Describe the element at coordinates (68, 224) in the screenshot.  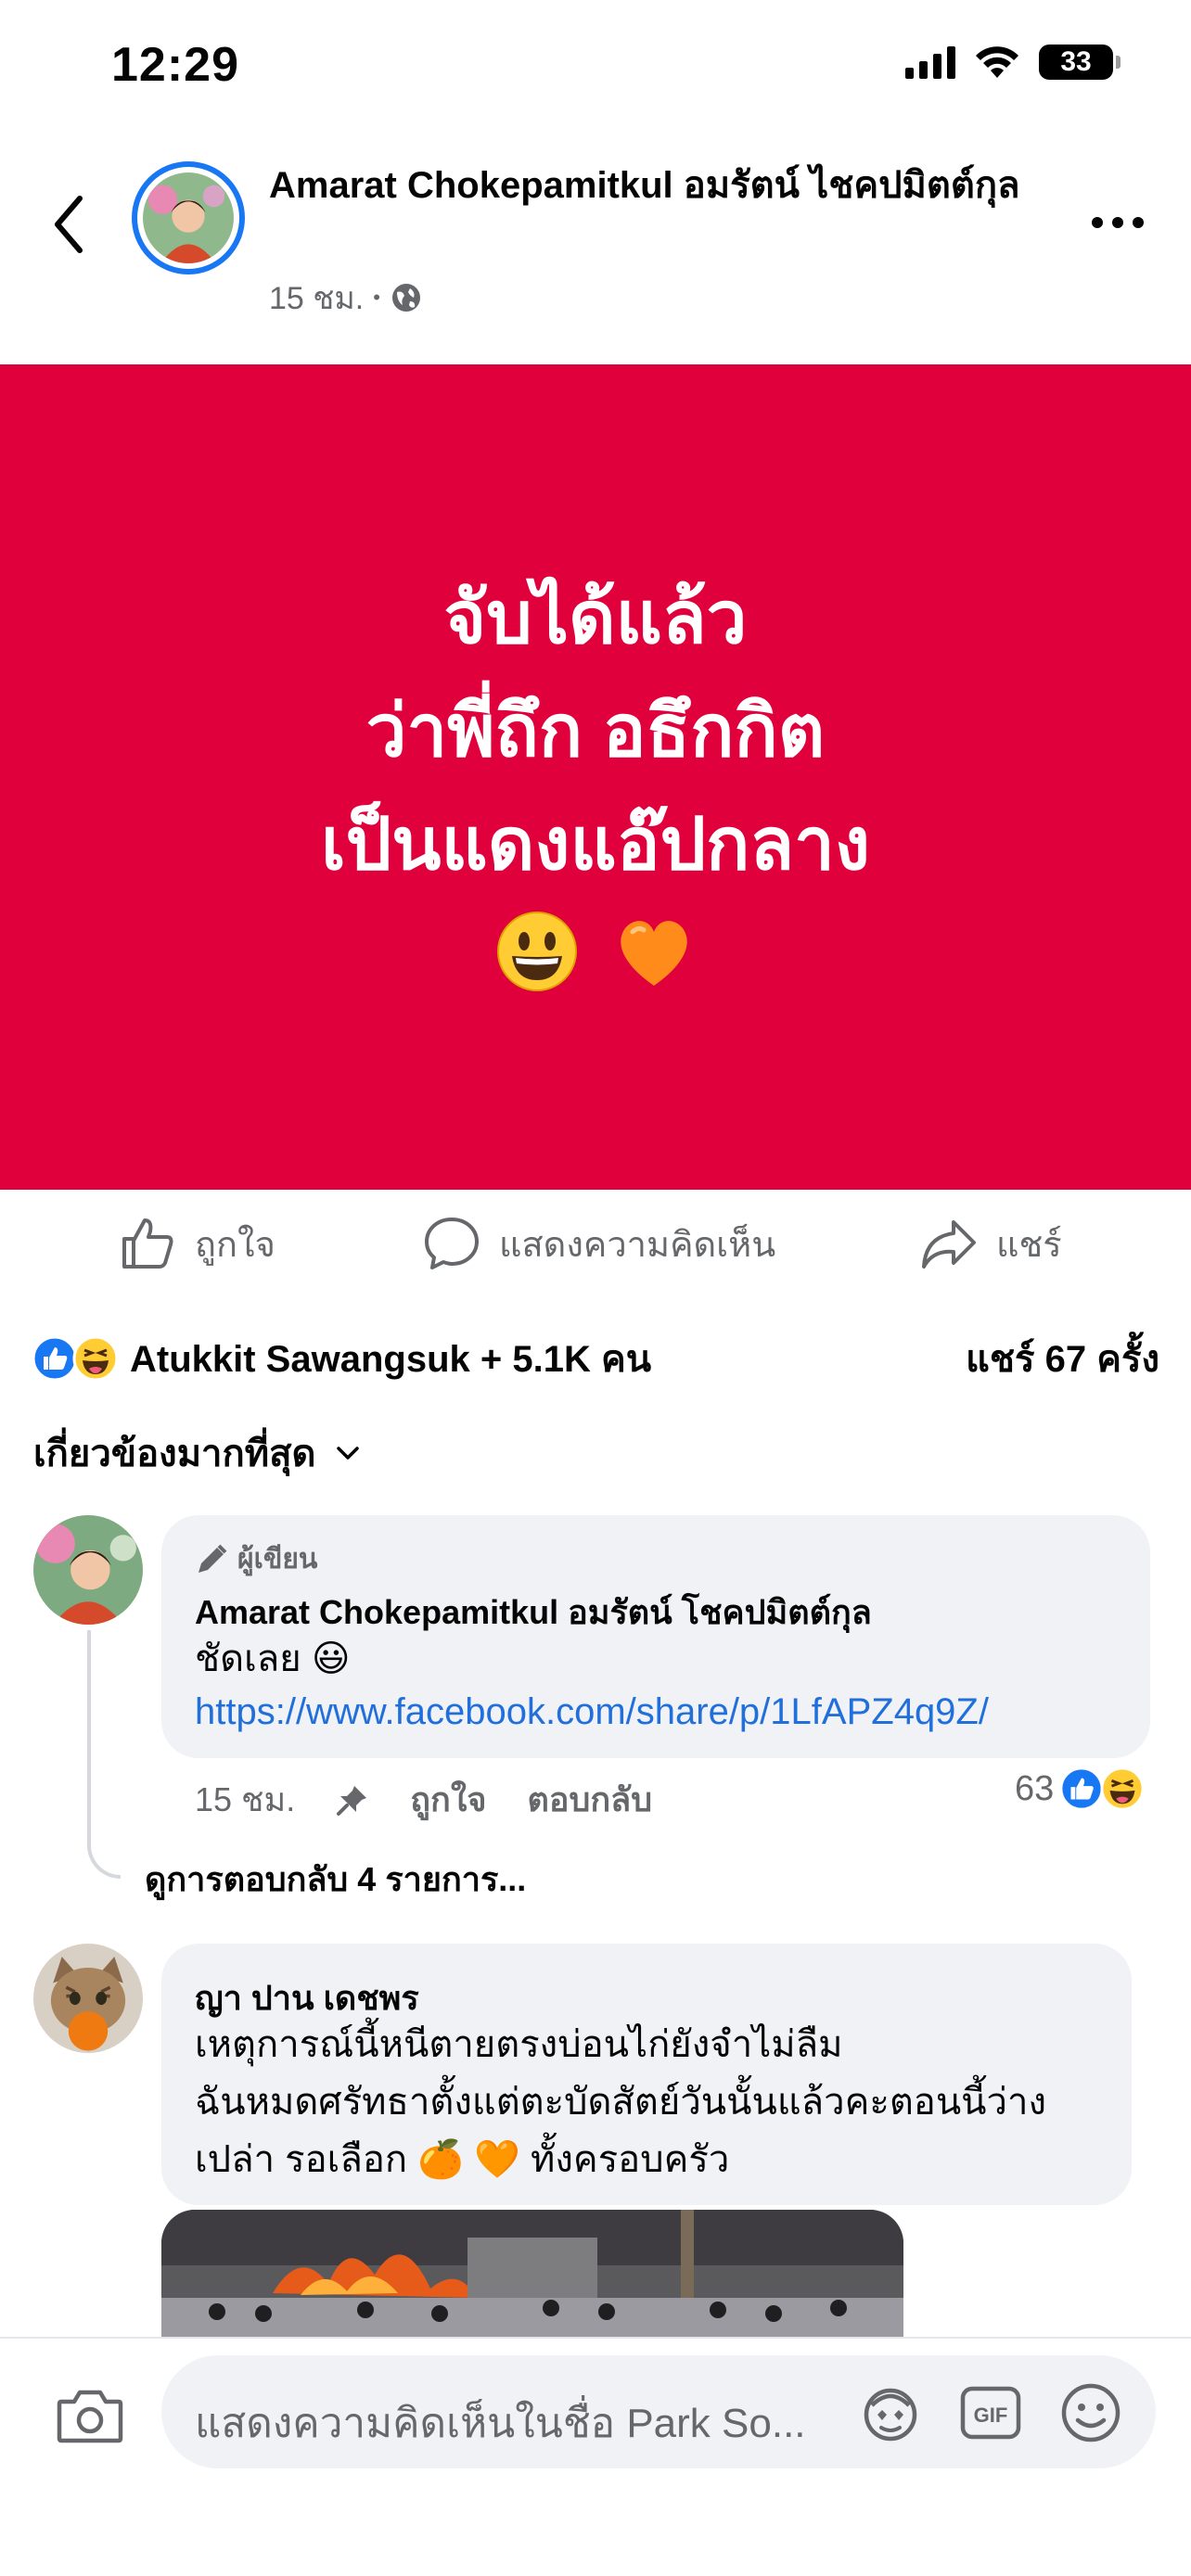
I see `back-icon` at that location.